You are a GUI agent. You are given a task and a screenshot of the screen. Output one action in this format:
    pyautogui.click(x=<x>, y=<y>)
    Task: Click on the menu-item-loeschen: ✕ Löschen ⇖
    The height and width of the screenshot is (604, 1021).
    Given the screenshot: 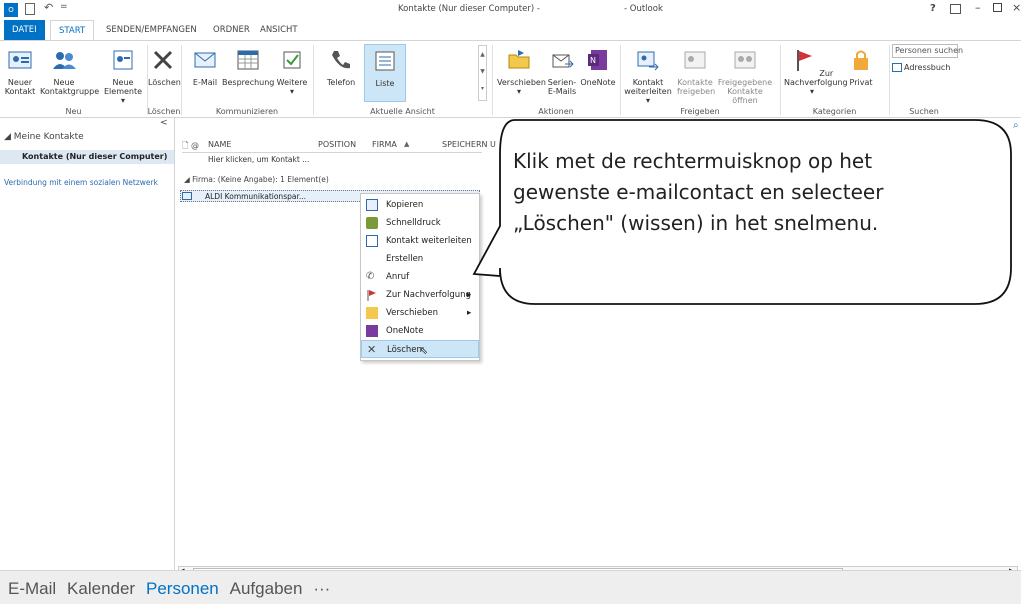 What is the action you would take?
    pyautogui.click(x=420, y=349)
    